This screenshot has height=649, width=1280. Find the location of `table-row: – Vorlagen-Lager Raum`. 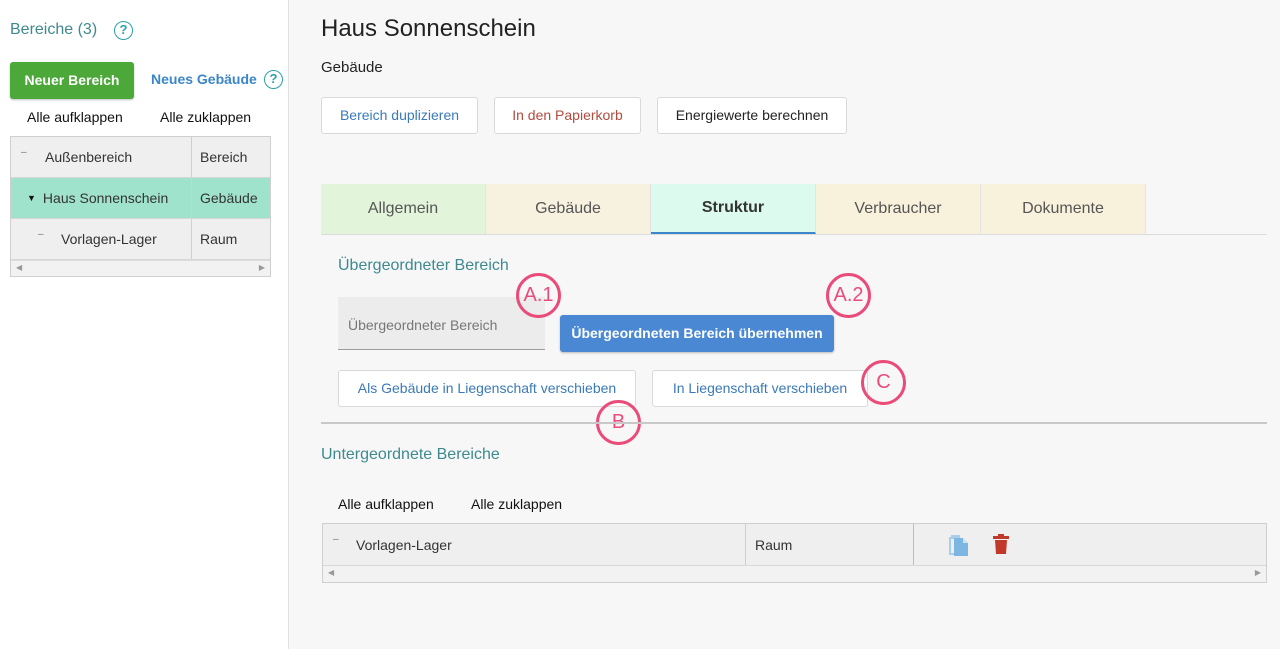

table-row: – Vorlagen-Lager Raum is located at coordinates (794, 545).